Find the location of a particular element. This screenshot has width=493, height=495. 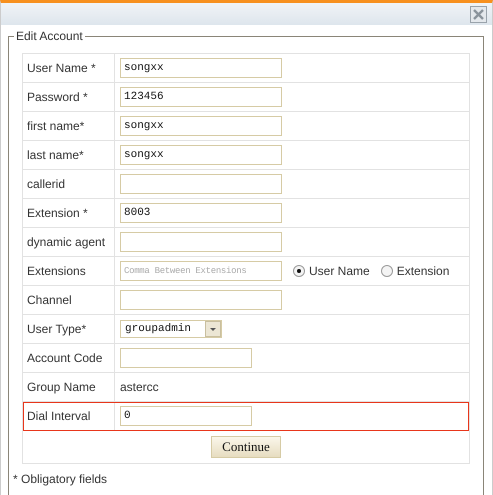

field-label: User Type* is located at coordinates (69, 329).